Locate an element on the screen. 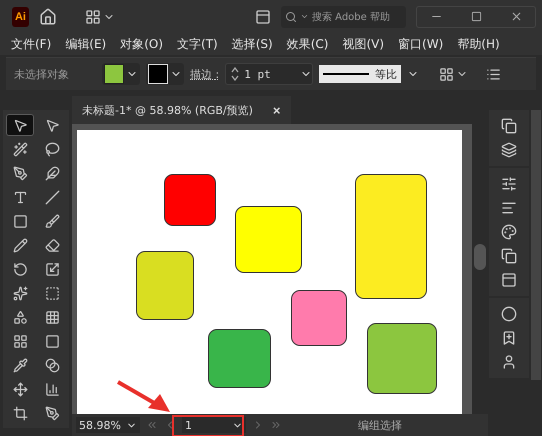 The image size is (542, 436). stroke-dropdown is located at coordinates (165, 74).